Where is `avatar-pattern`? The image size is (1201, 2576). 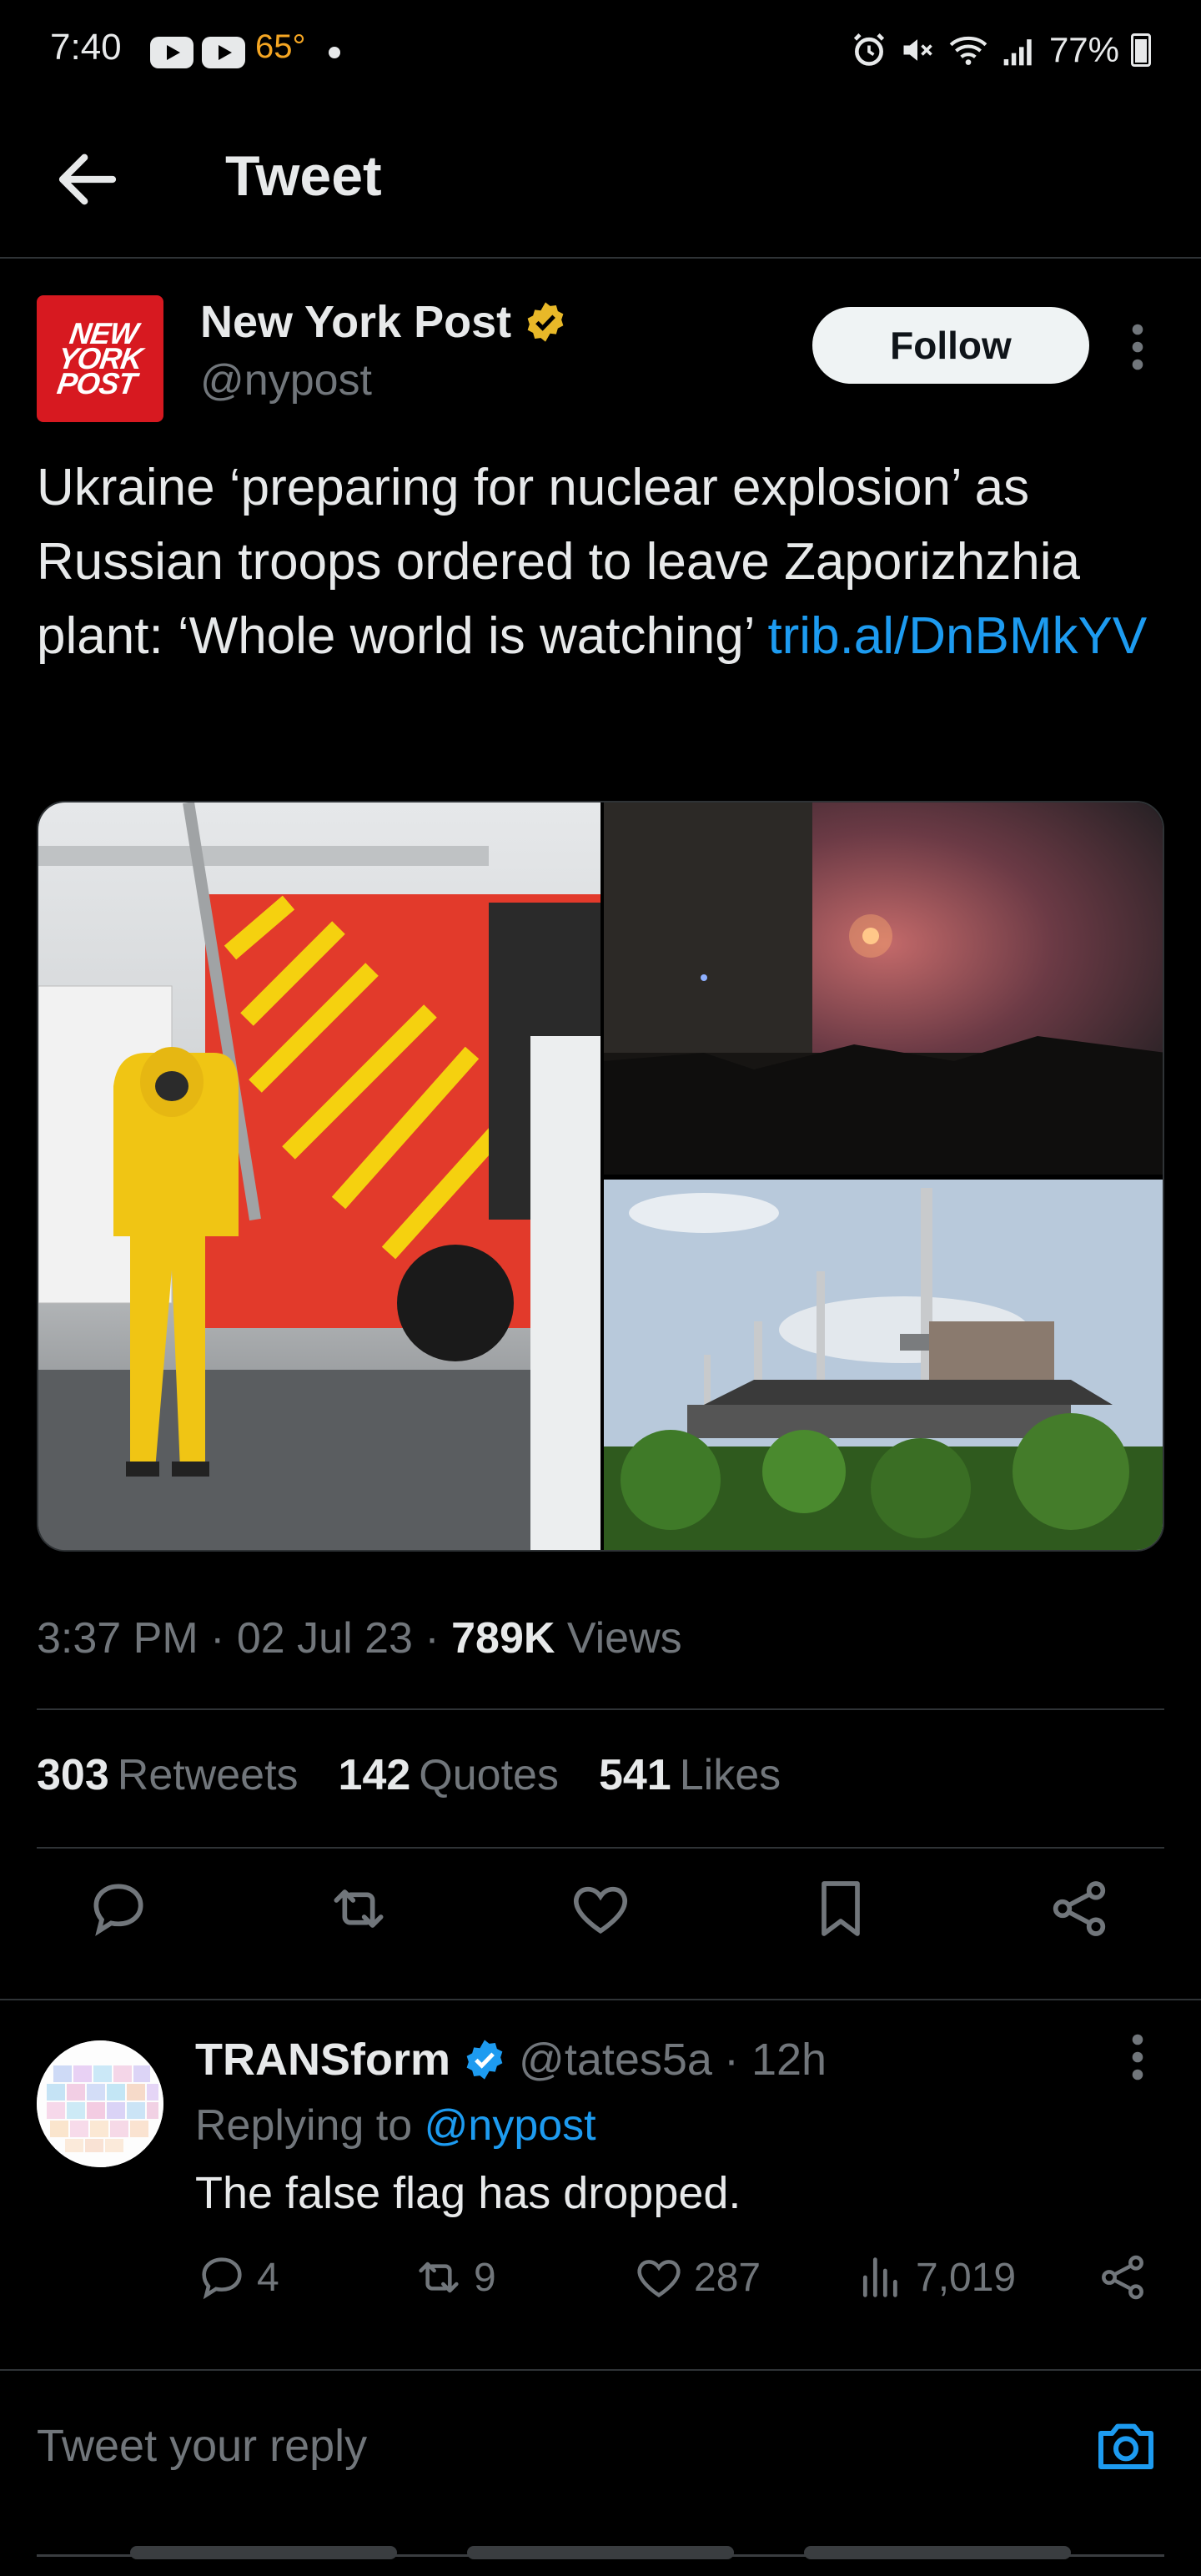
avatar-pattern is located at coordinates (100, 2103).